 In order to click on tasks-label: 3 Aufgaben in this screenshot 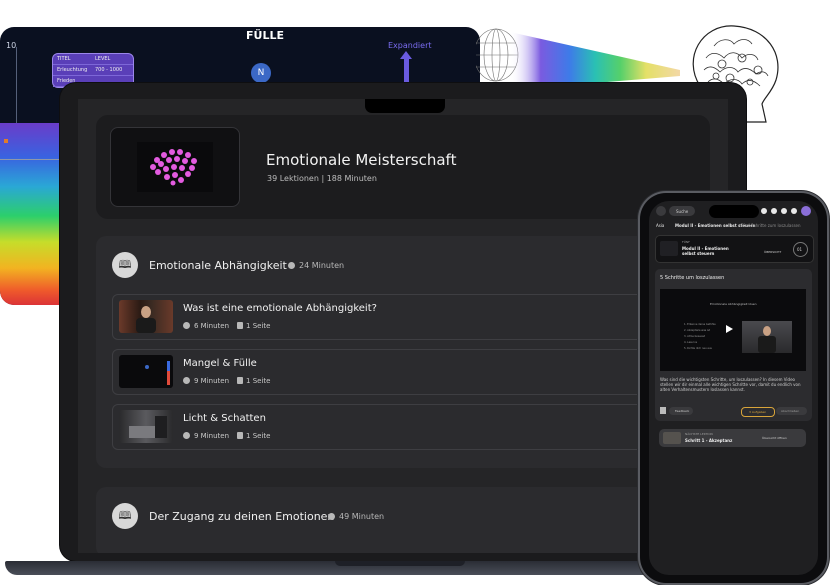, I will do `click(758, 412)`.